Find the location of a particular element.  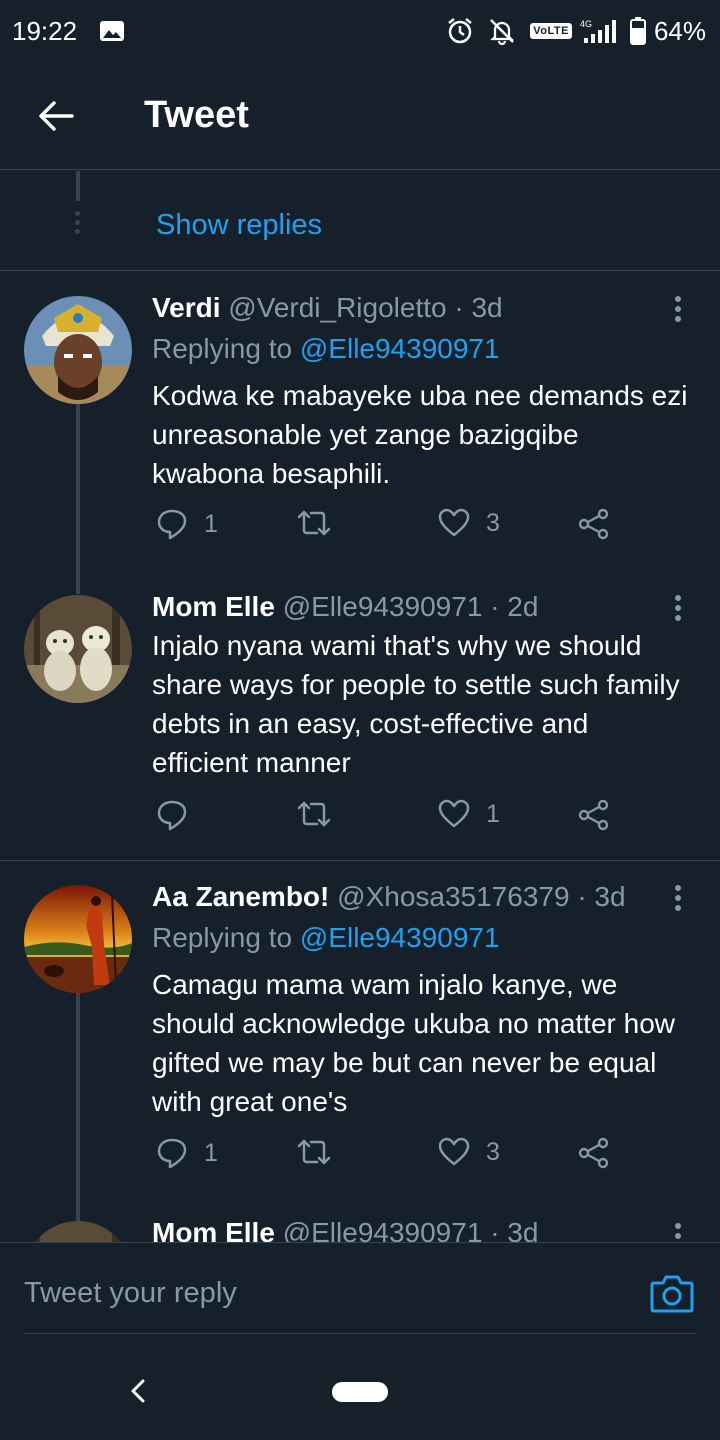

tweet-actions: 1 is located at coordinates (392, 821).